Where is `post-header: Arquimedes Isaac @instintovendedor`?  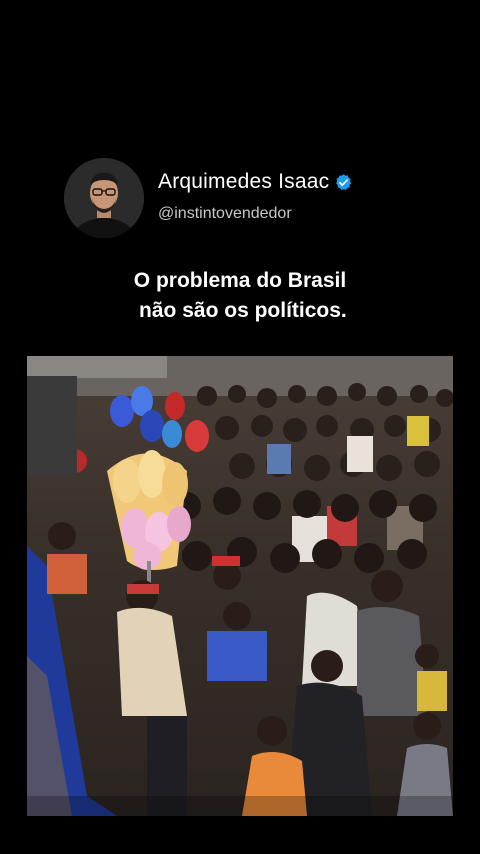
post-header: Arquimedes Isaac @instintovendedor is located at coordinates (244, 198).